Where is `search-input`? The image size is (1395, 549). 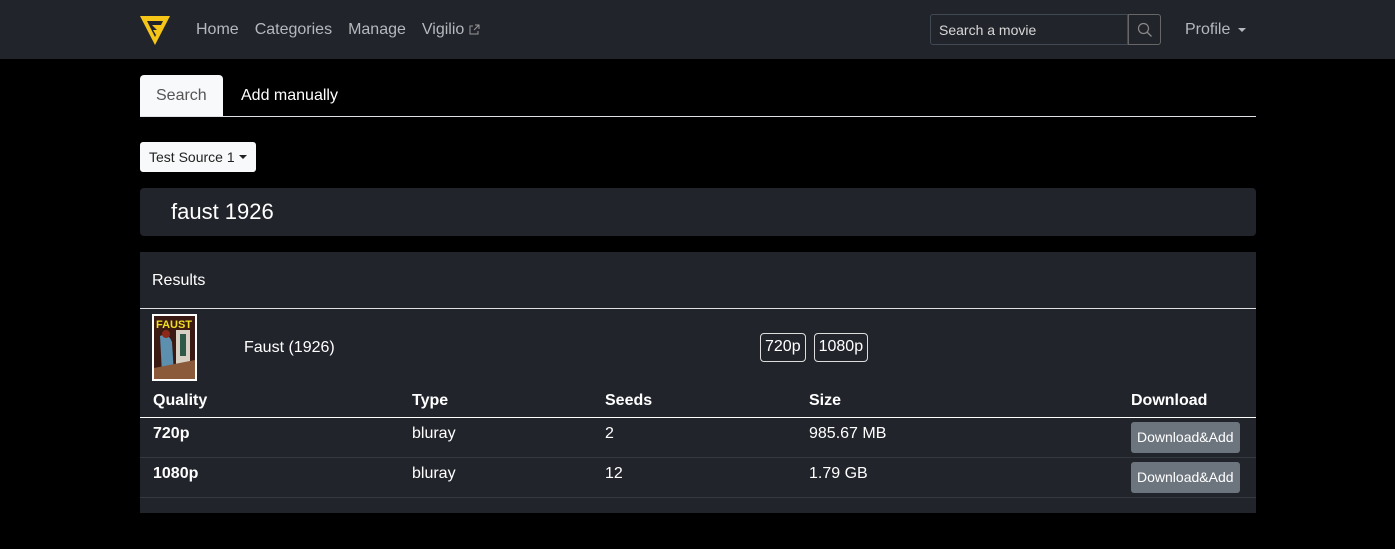 search-input is located at coordinates (1029, 29).